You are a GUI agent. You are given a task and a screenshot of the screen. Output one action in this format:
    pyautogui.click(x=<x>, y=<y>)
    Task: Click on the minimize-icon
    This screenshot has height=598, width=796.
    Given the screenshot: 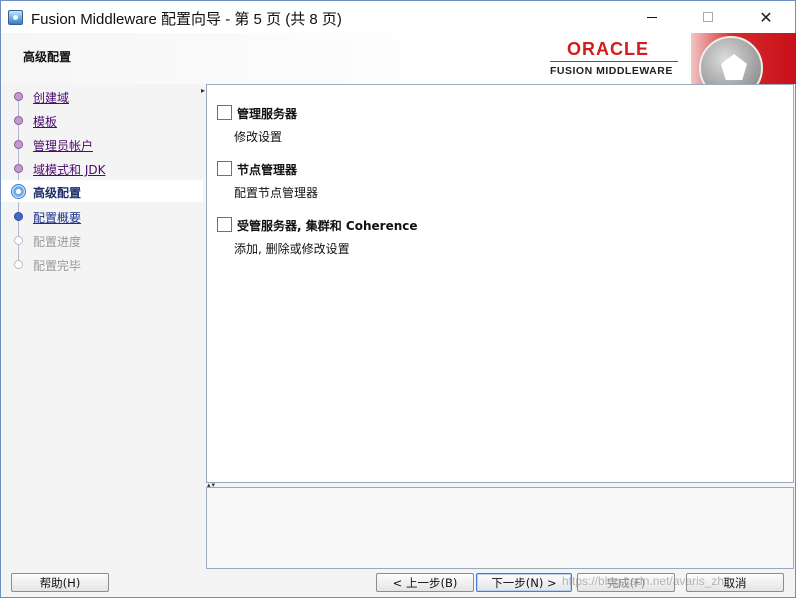 What is the action you would take?
    pyautogui.click(x=652, y=17)
    